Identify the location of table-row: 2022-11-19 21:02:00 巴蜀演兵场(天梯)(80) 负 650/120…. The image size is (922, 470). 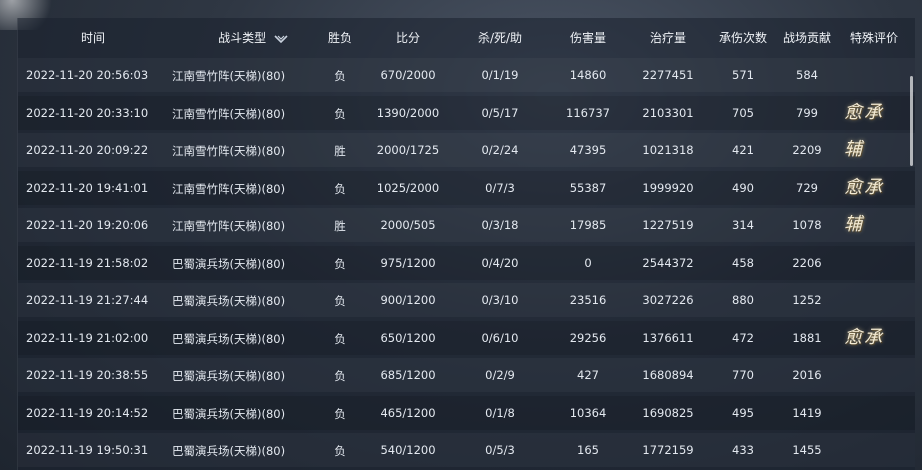
(466, 337).